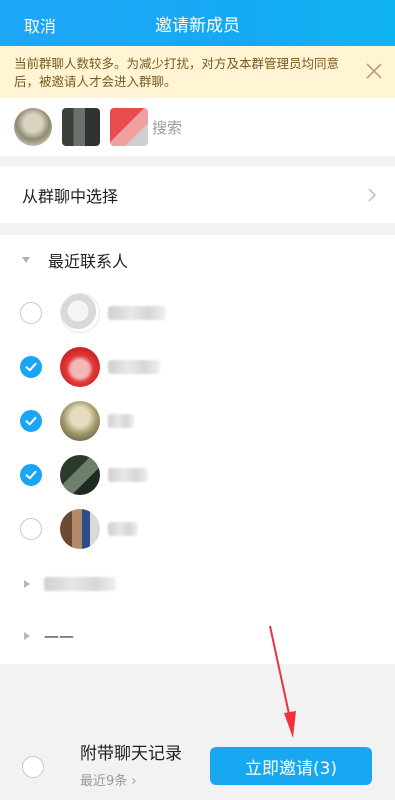 This screenshot has width=395, height=800. What do you see at coordinates (131, 779) in the screenshot?
I see `recent-messages-link: 最近9条 ›` at bounding box center [131, 779].